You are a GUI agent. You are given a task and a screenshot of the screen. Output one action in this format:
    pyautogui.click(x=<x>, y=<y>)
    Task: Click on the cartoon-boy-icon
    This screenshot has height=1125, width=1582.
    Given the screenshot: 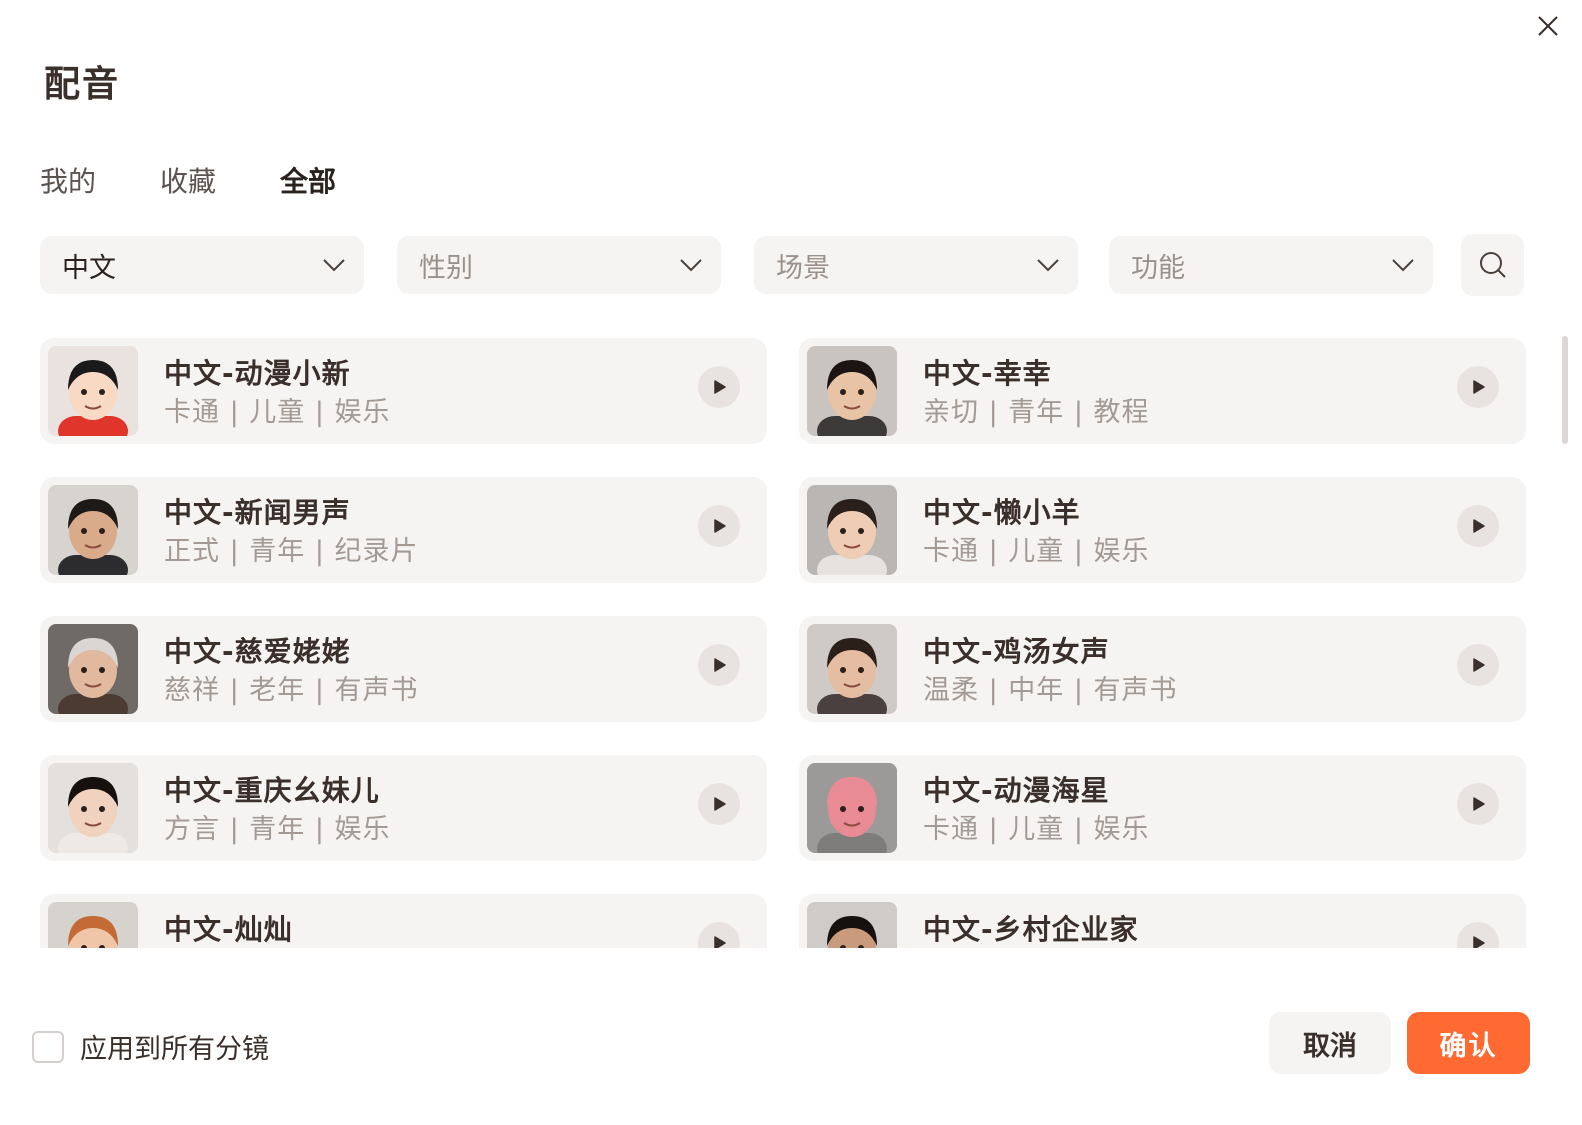 What is the action you would take?
    pyautogui.click(x=93, y=391)
    